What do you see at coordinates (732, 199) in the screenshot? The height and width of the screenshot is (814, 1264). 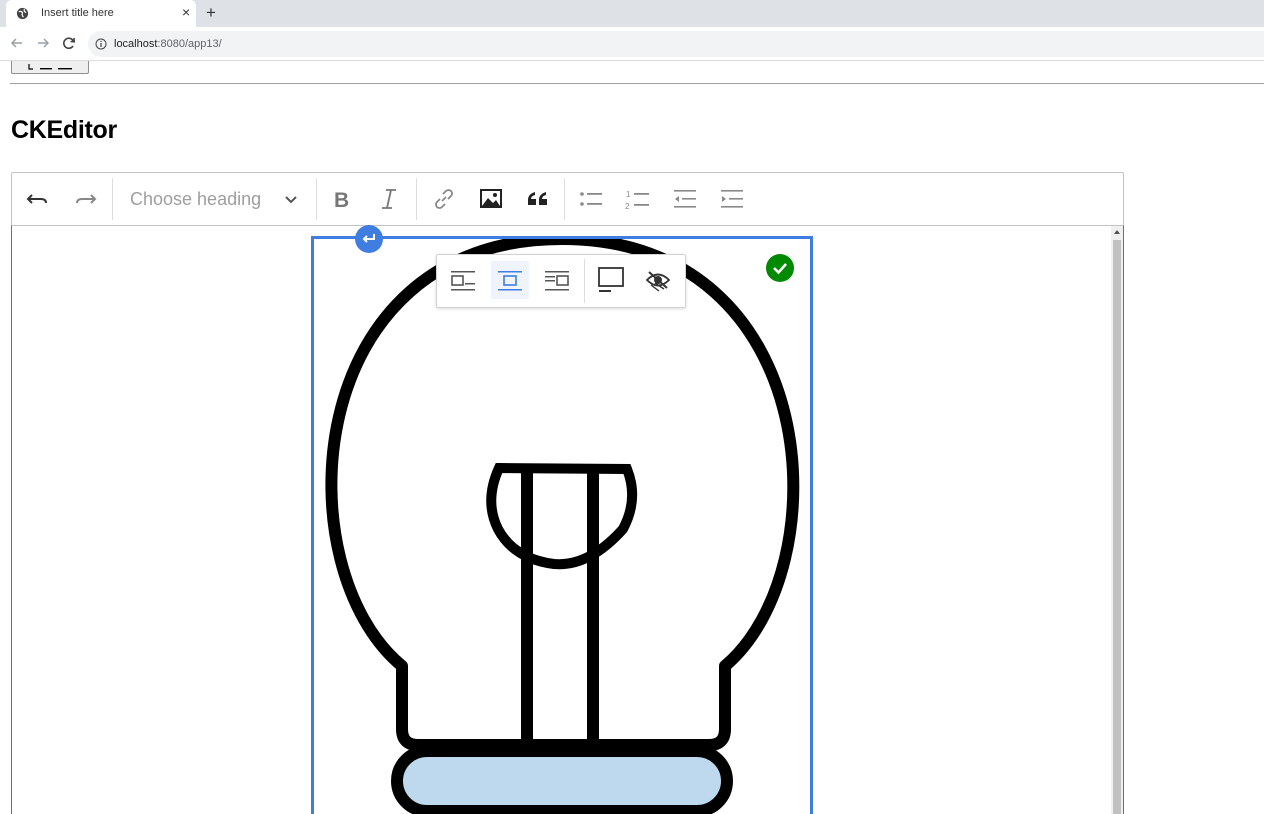 I see `indent-icon` at bounding box center [732, 199].